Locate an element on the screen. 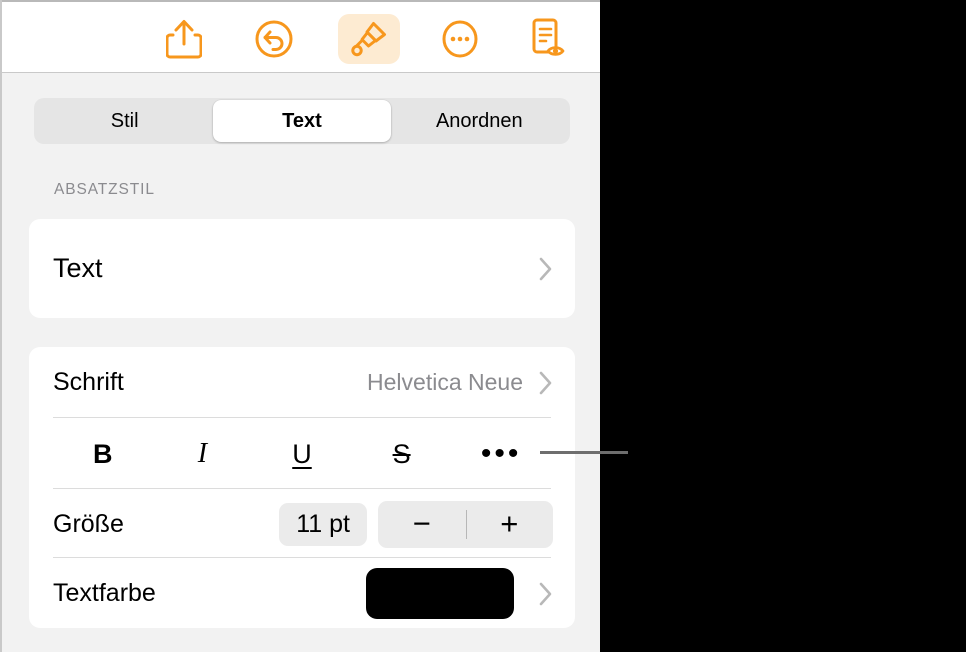  decrement-size-button: − is located at coordinates (422, 524).